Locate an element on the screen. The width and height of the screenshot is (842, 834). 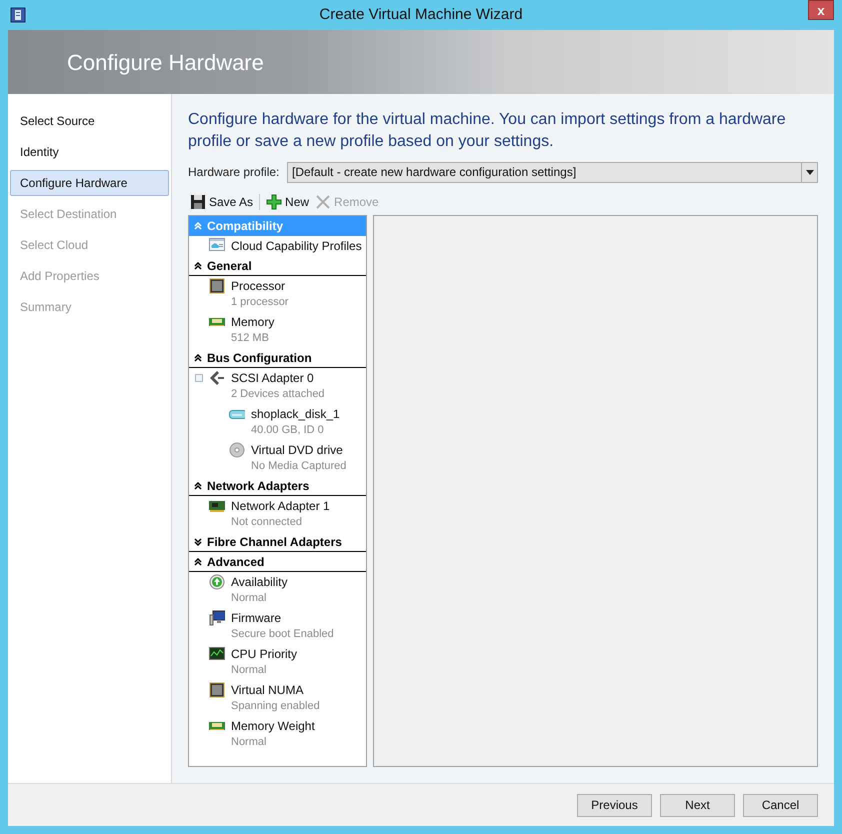
hardware-item-detail: Spanning enabled is located at coordinates (275, 706).